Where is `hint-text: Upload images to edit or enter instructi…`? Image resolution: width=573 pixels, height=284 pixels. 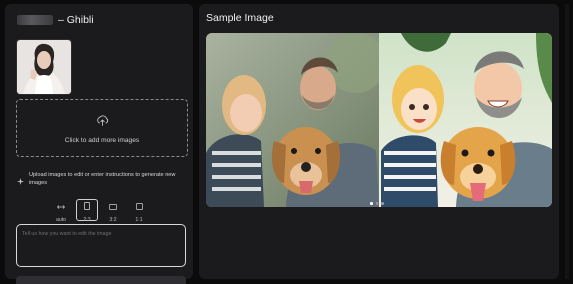 hint-text: Upload images to edit or enter instructi… is located at coordinates (102, 179).